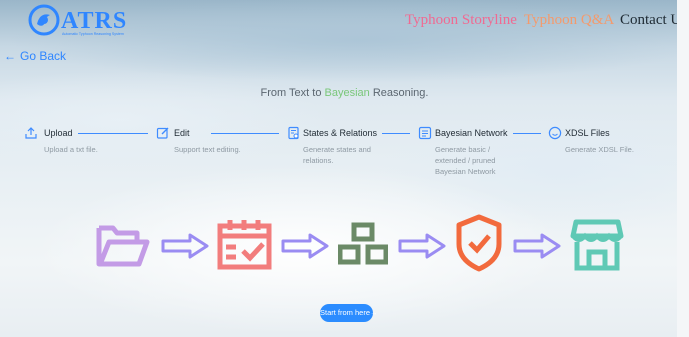 Image resolution: width=689 pixels, height=337 pixels. Describe the element at coordinates (399, 93) in the screenshot. I see `headline-suffix: Reasoning.` at that location.